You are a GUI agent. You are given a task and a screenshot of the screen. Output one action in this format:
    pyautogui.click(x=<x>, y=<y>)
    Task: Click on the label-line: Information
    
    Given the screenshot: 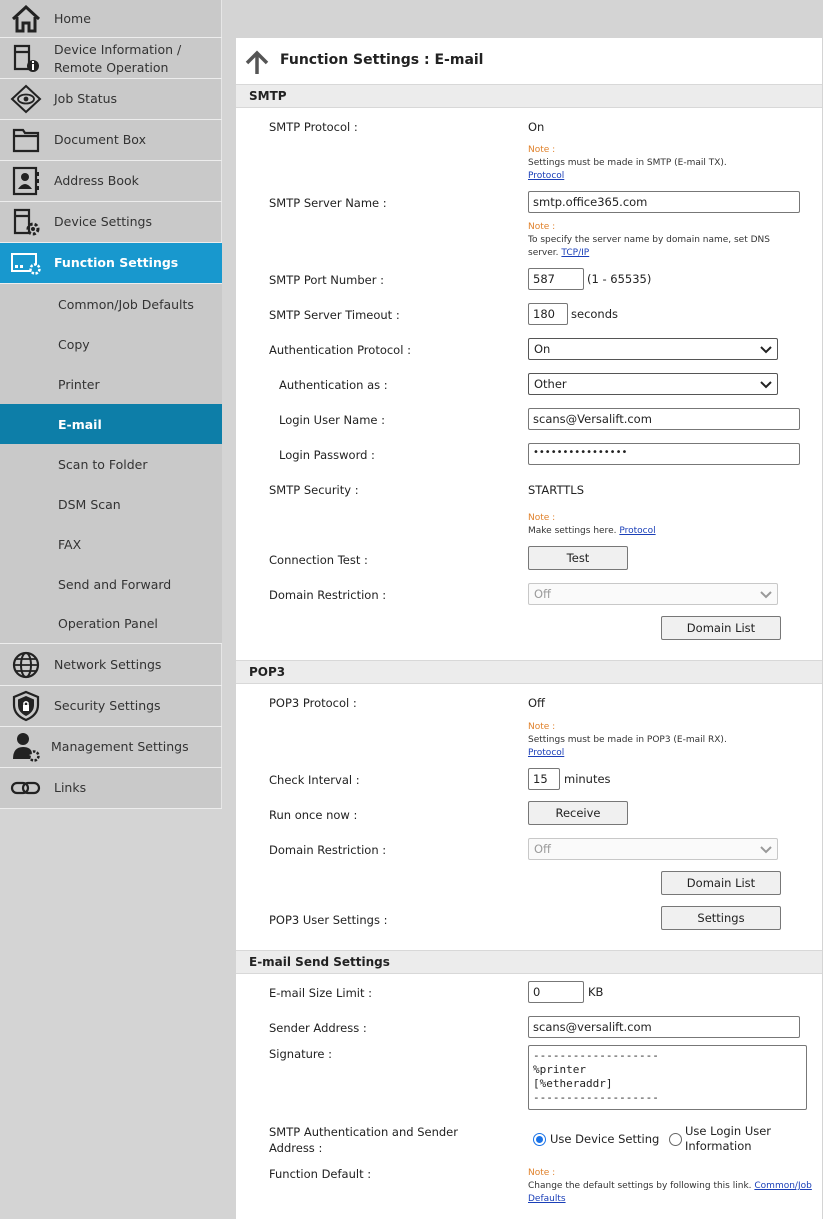 What is the action you would take?
    pyautogui.click(x=718, y=1146)
    